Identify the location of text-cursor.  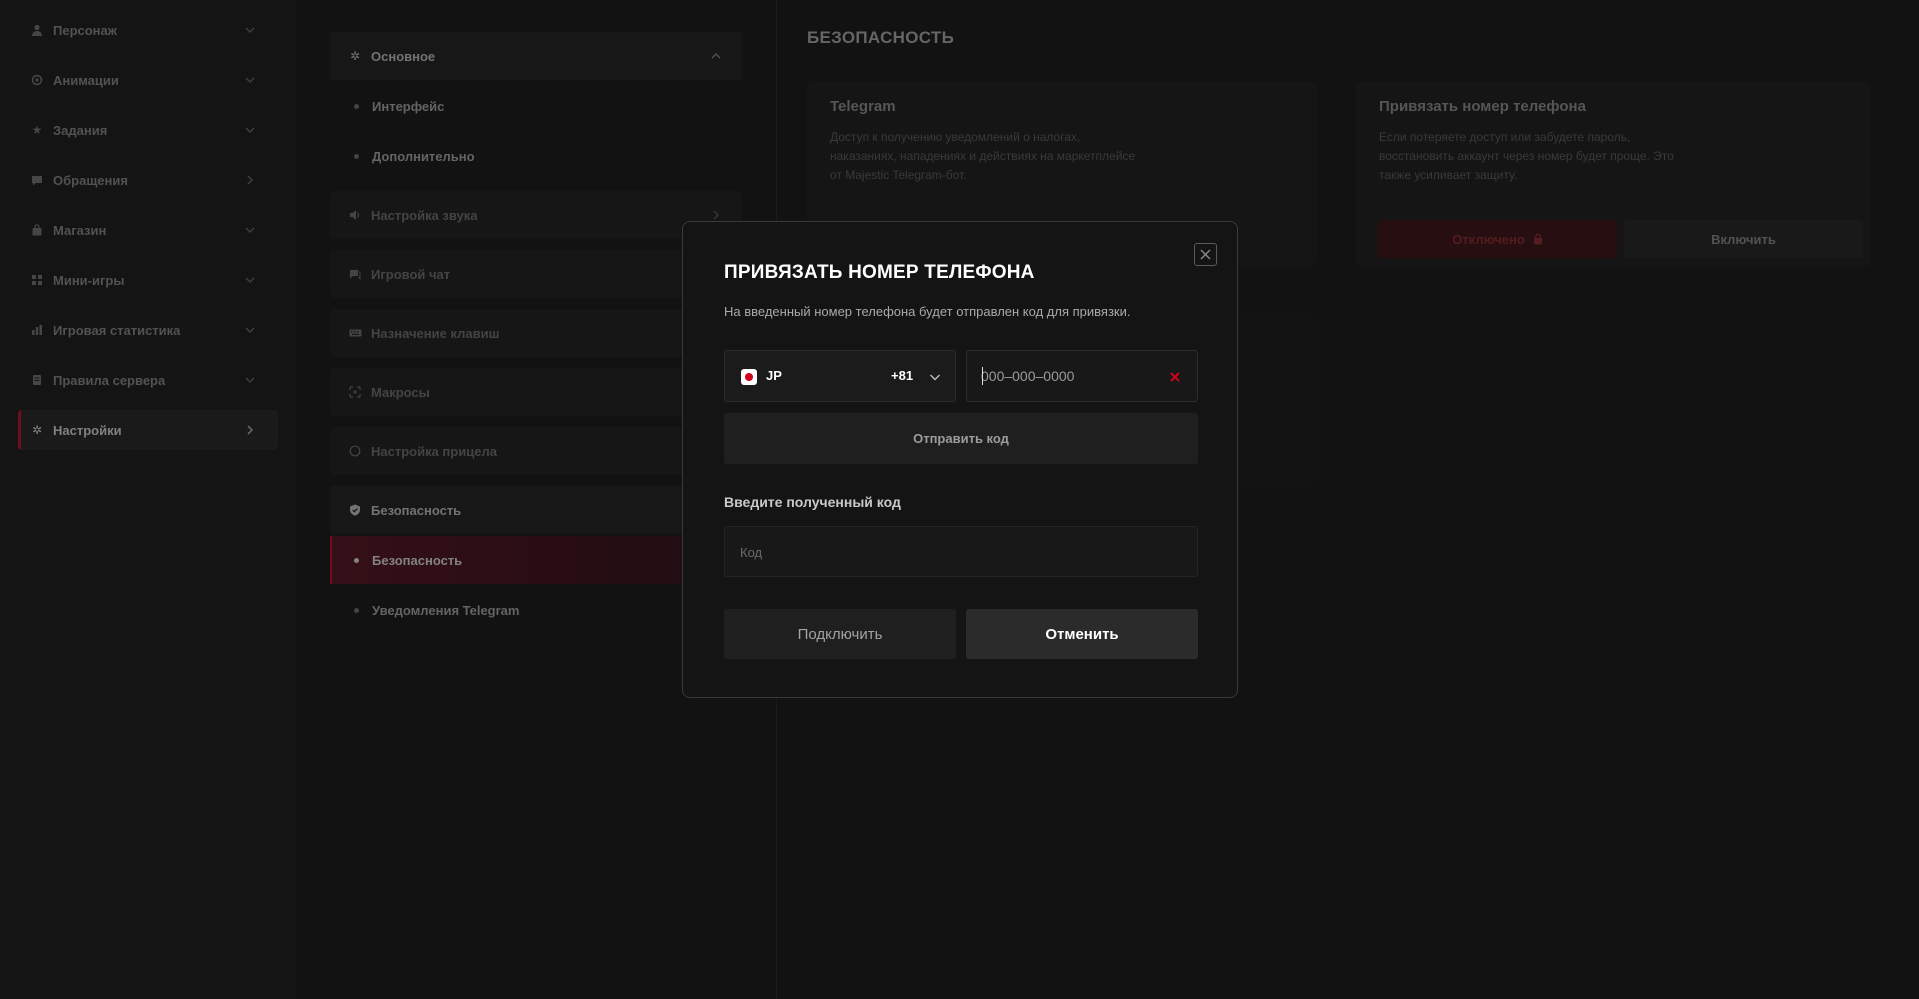
(982, 376).